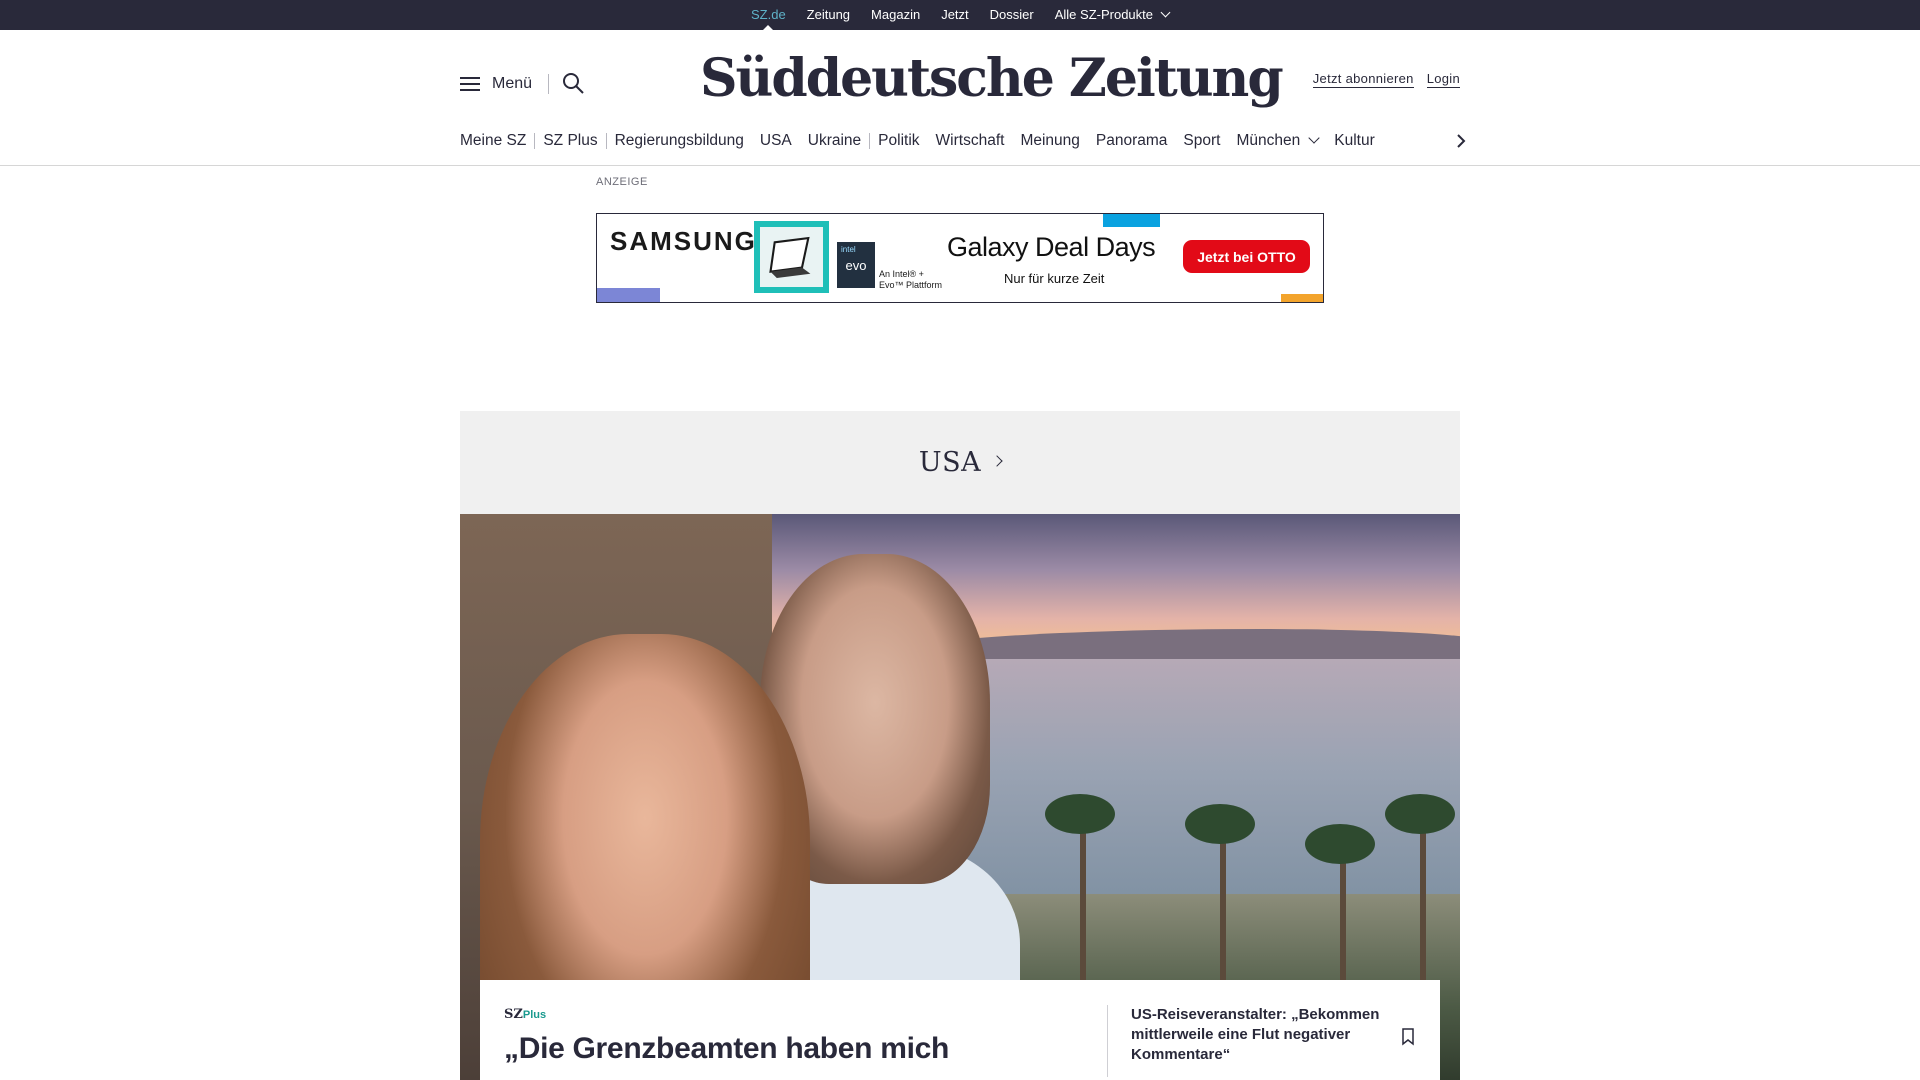  I want to click on laptop-image, so click(791, 257).